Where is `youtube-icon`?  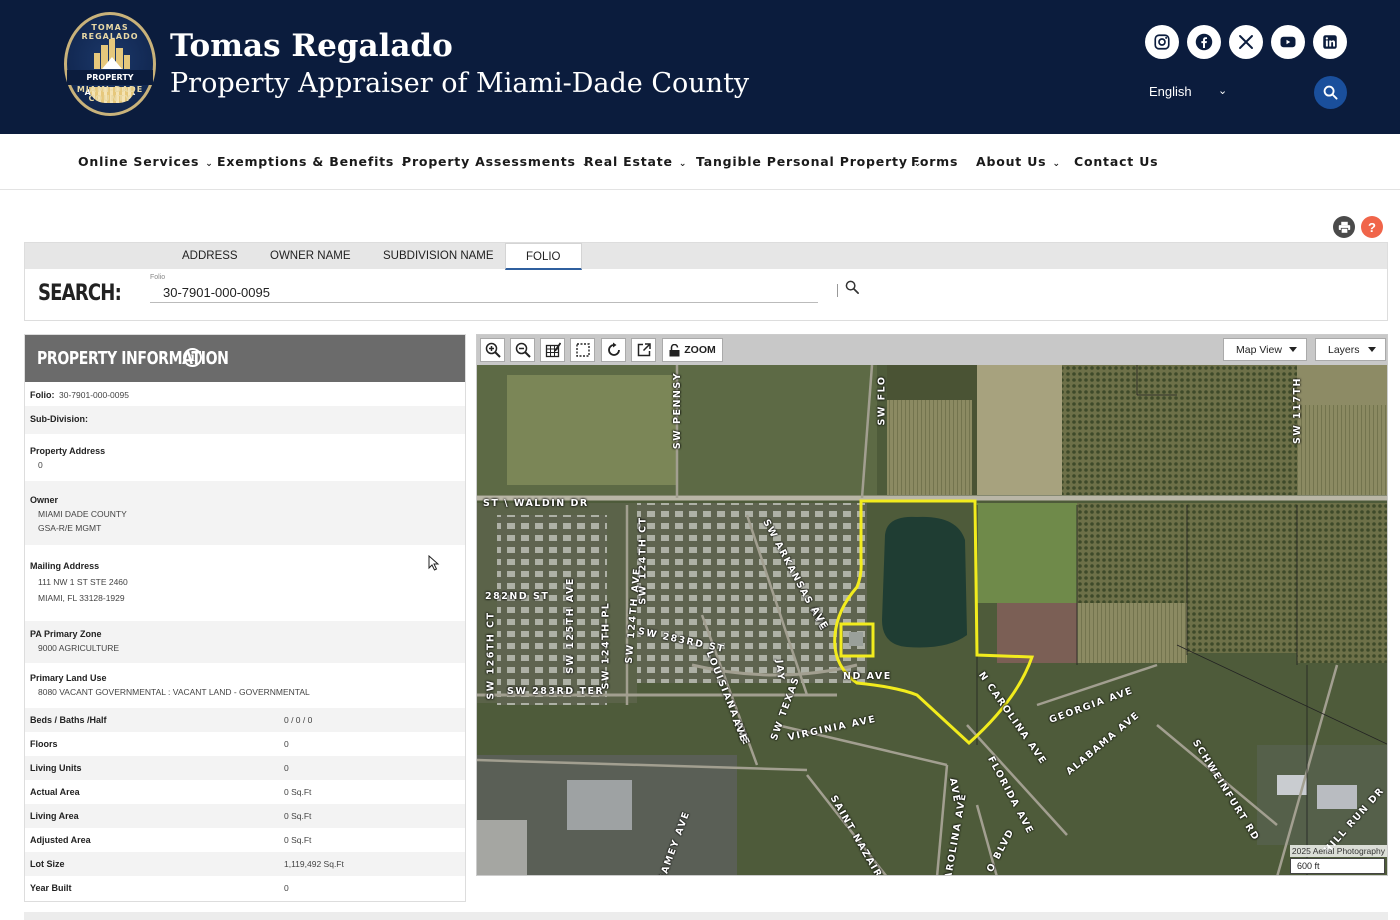
youtube-icon is located at coordinates (1288, 42).